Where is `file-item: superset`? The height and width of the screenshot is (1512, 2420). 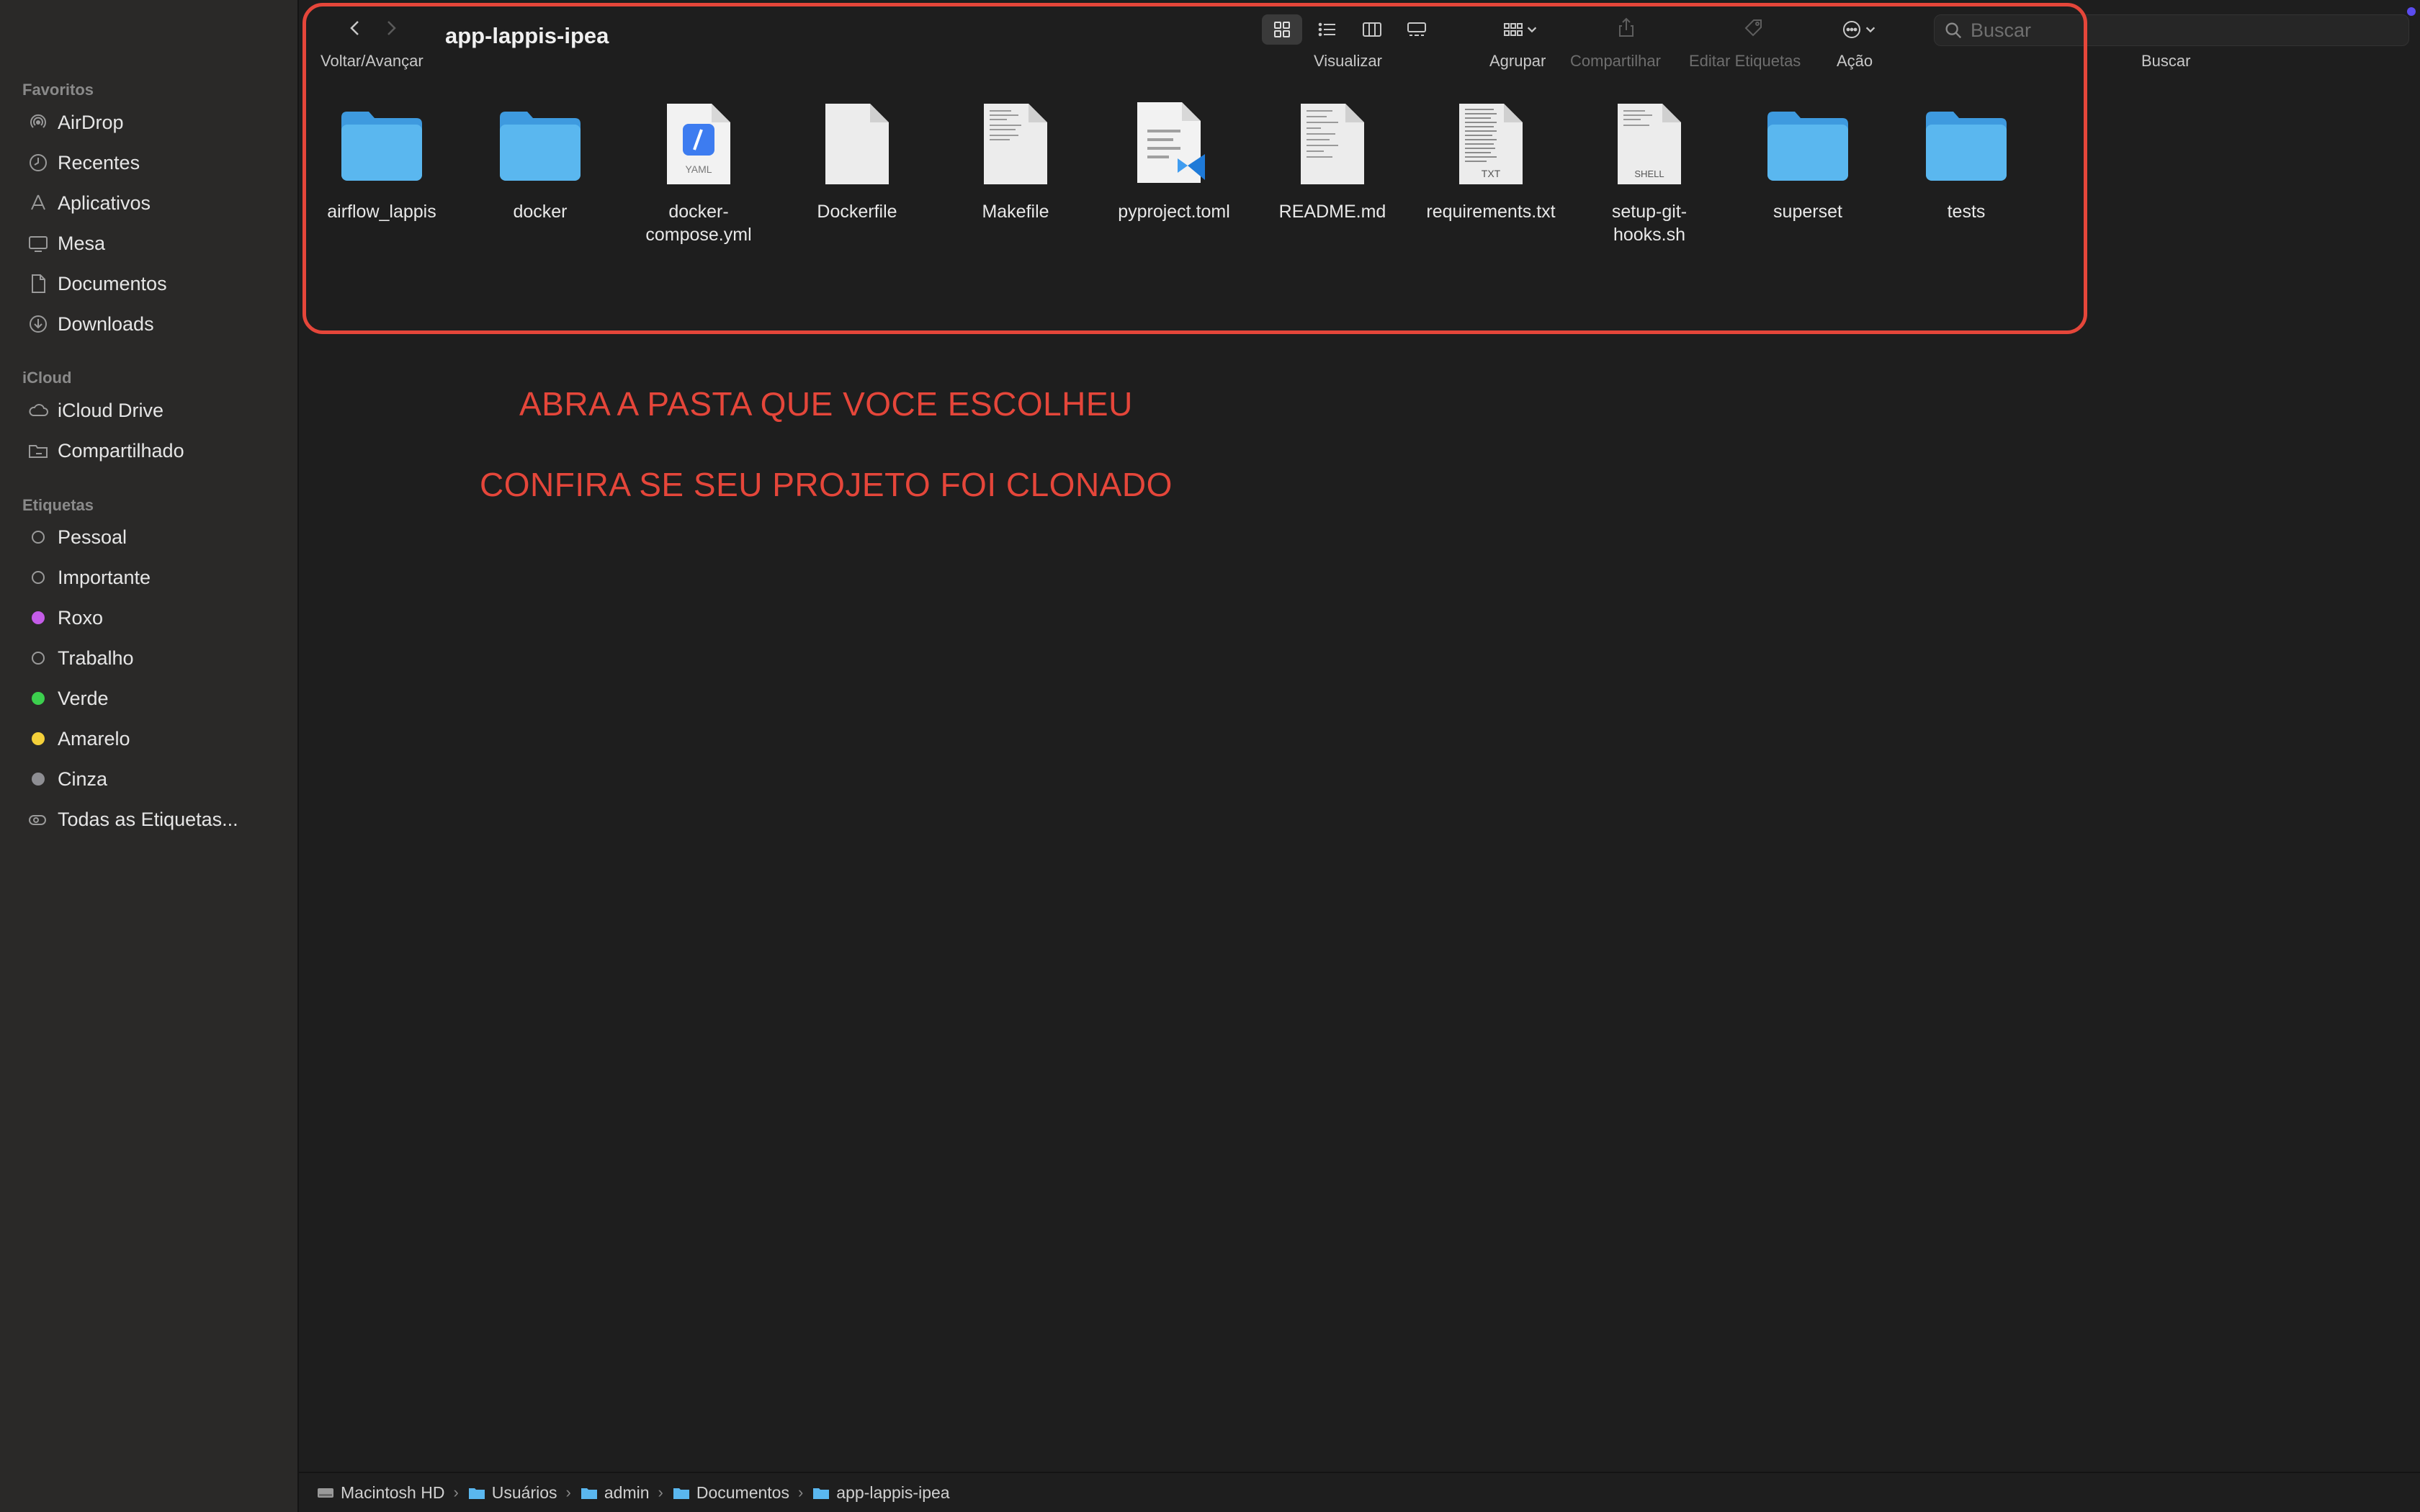 file-item: superset is located at coordinates (1808, 158).